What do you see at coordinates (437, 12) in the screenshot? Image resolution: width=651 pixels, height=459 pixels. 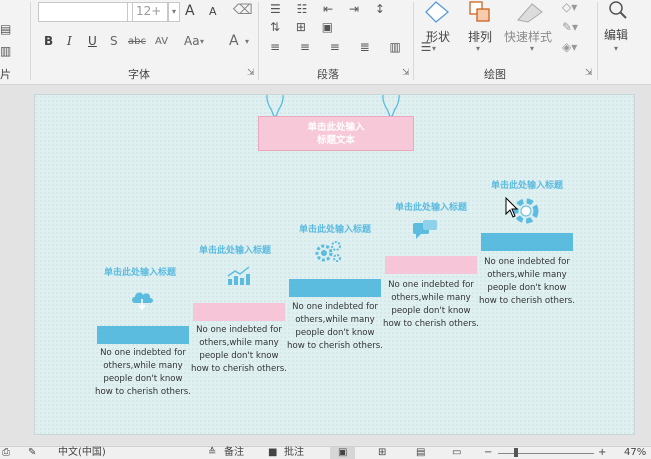 I see `shapes-icon` at bounding box center [437, 12].